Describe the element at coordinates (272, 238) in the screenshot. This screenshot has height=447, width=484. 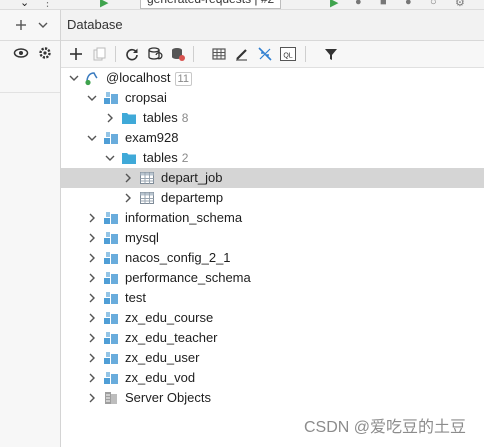
I see `tree-node-schema: mysql` at that location.